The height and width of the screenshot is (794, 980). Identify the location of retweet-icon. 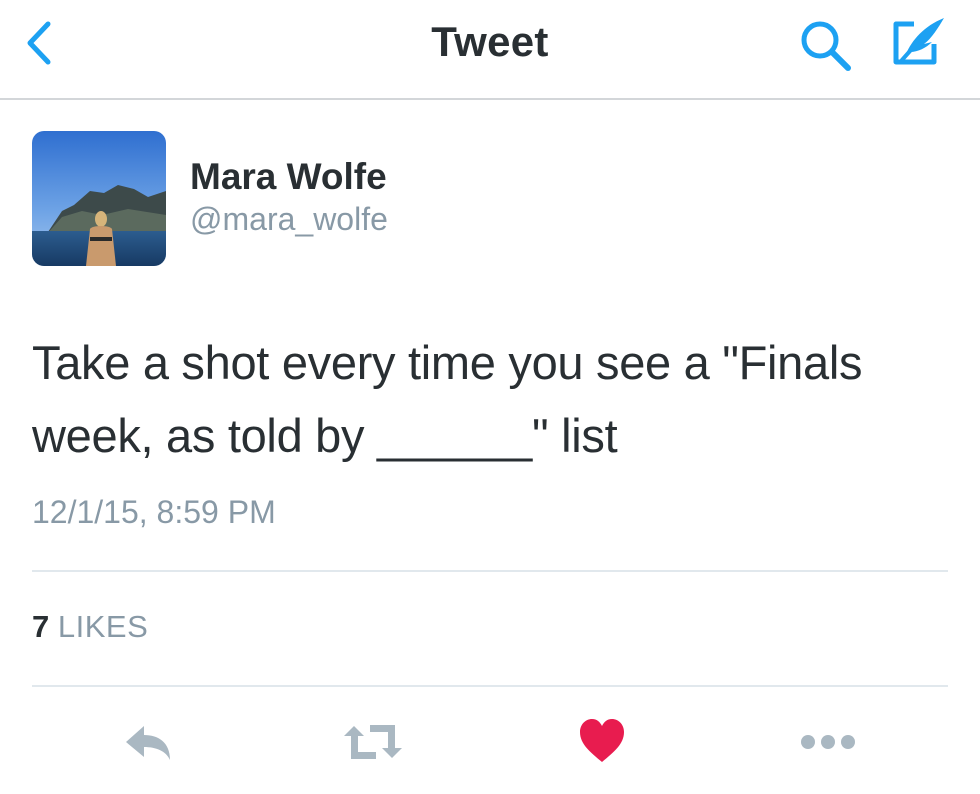
(373, 742).